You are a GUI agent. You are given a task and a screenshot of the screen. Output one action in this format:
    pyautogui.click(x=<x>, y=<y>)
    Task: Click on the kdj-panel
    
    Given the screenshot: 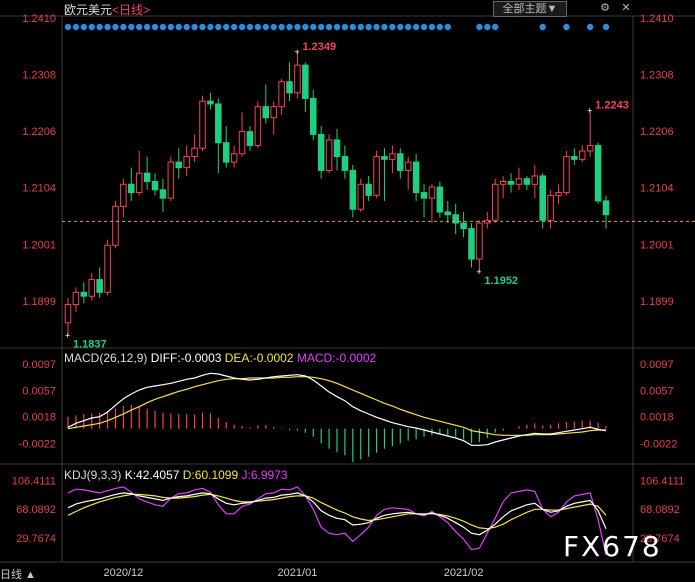 What is the action you would take?
    pyautogui.click(x=337, y=520)
    